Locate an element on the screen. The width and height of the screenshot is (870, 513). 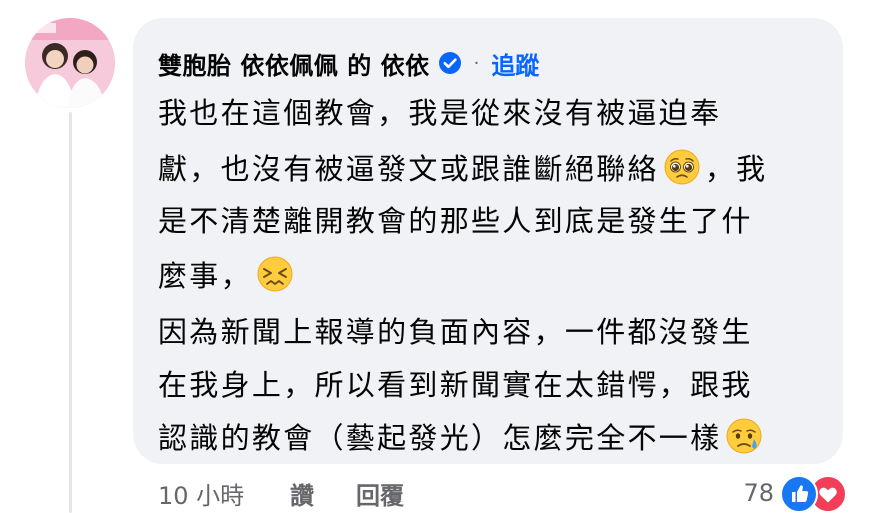
persevering-face-icon is located at coordinates (275, 274).